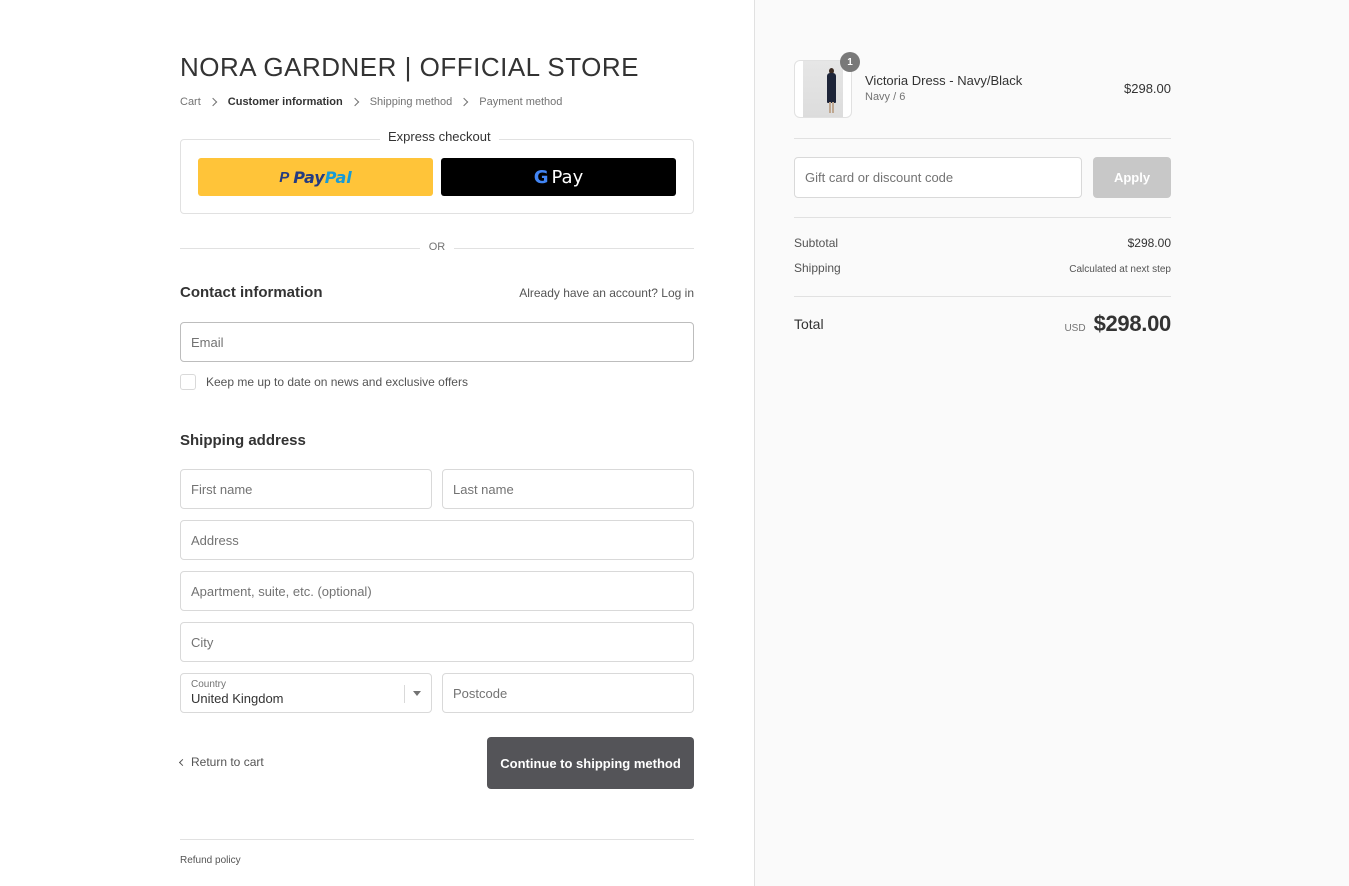 The height and width of the screenshot is (886, 1349). What do you see at coordinates (677, 293) in the screenshot?
I see `login-link: Log in` at bounding box center [677, 293].